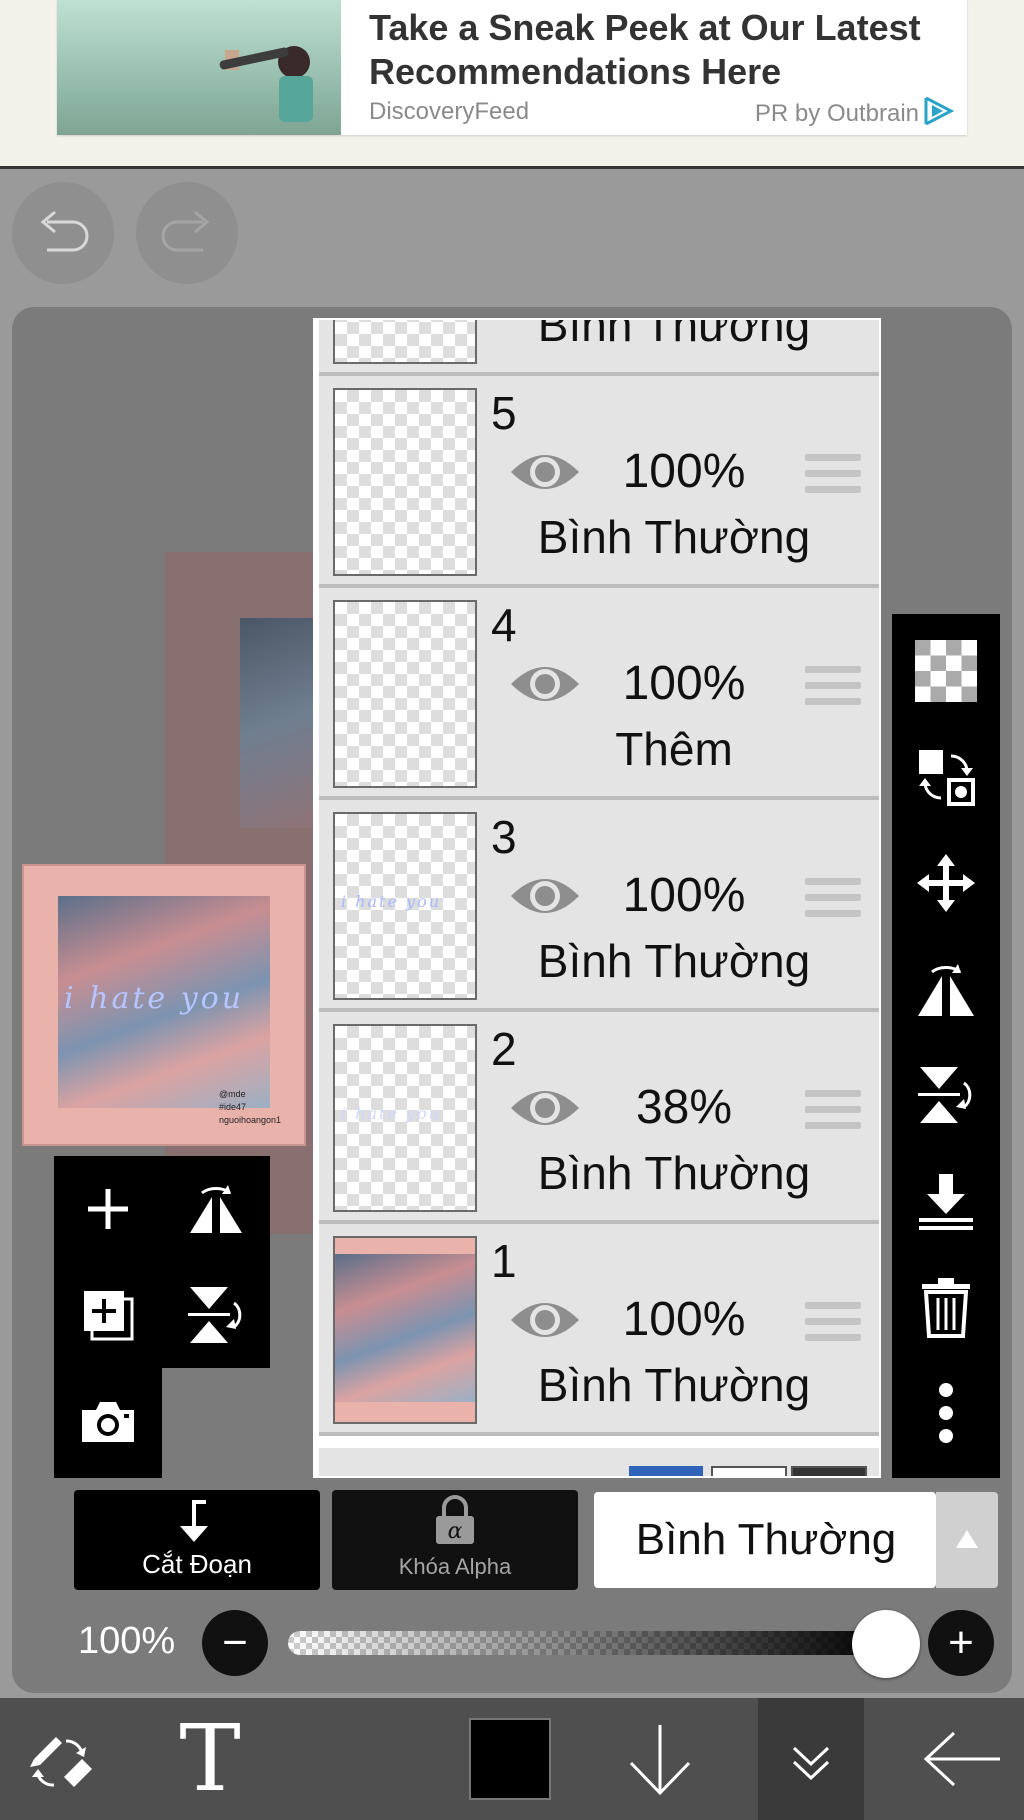 The width and height of the screenshot is (1024, 1820). What do you see at coordinates (660, 1759) in the screenshot?
I see `arrow-down-button` at bounding box center [660, 1759].